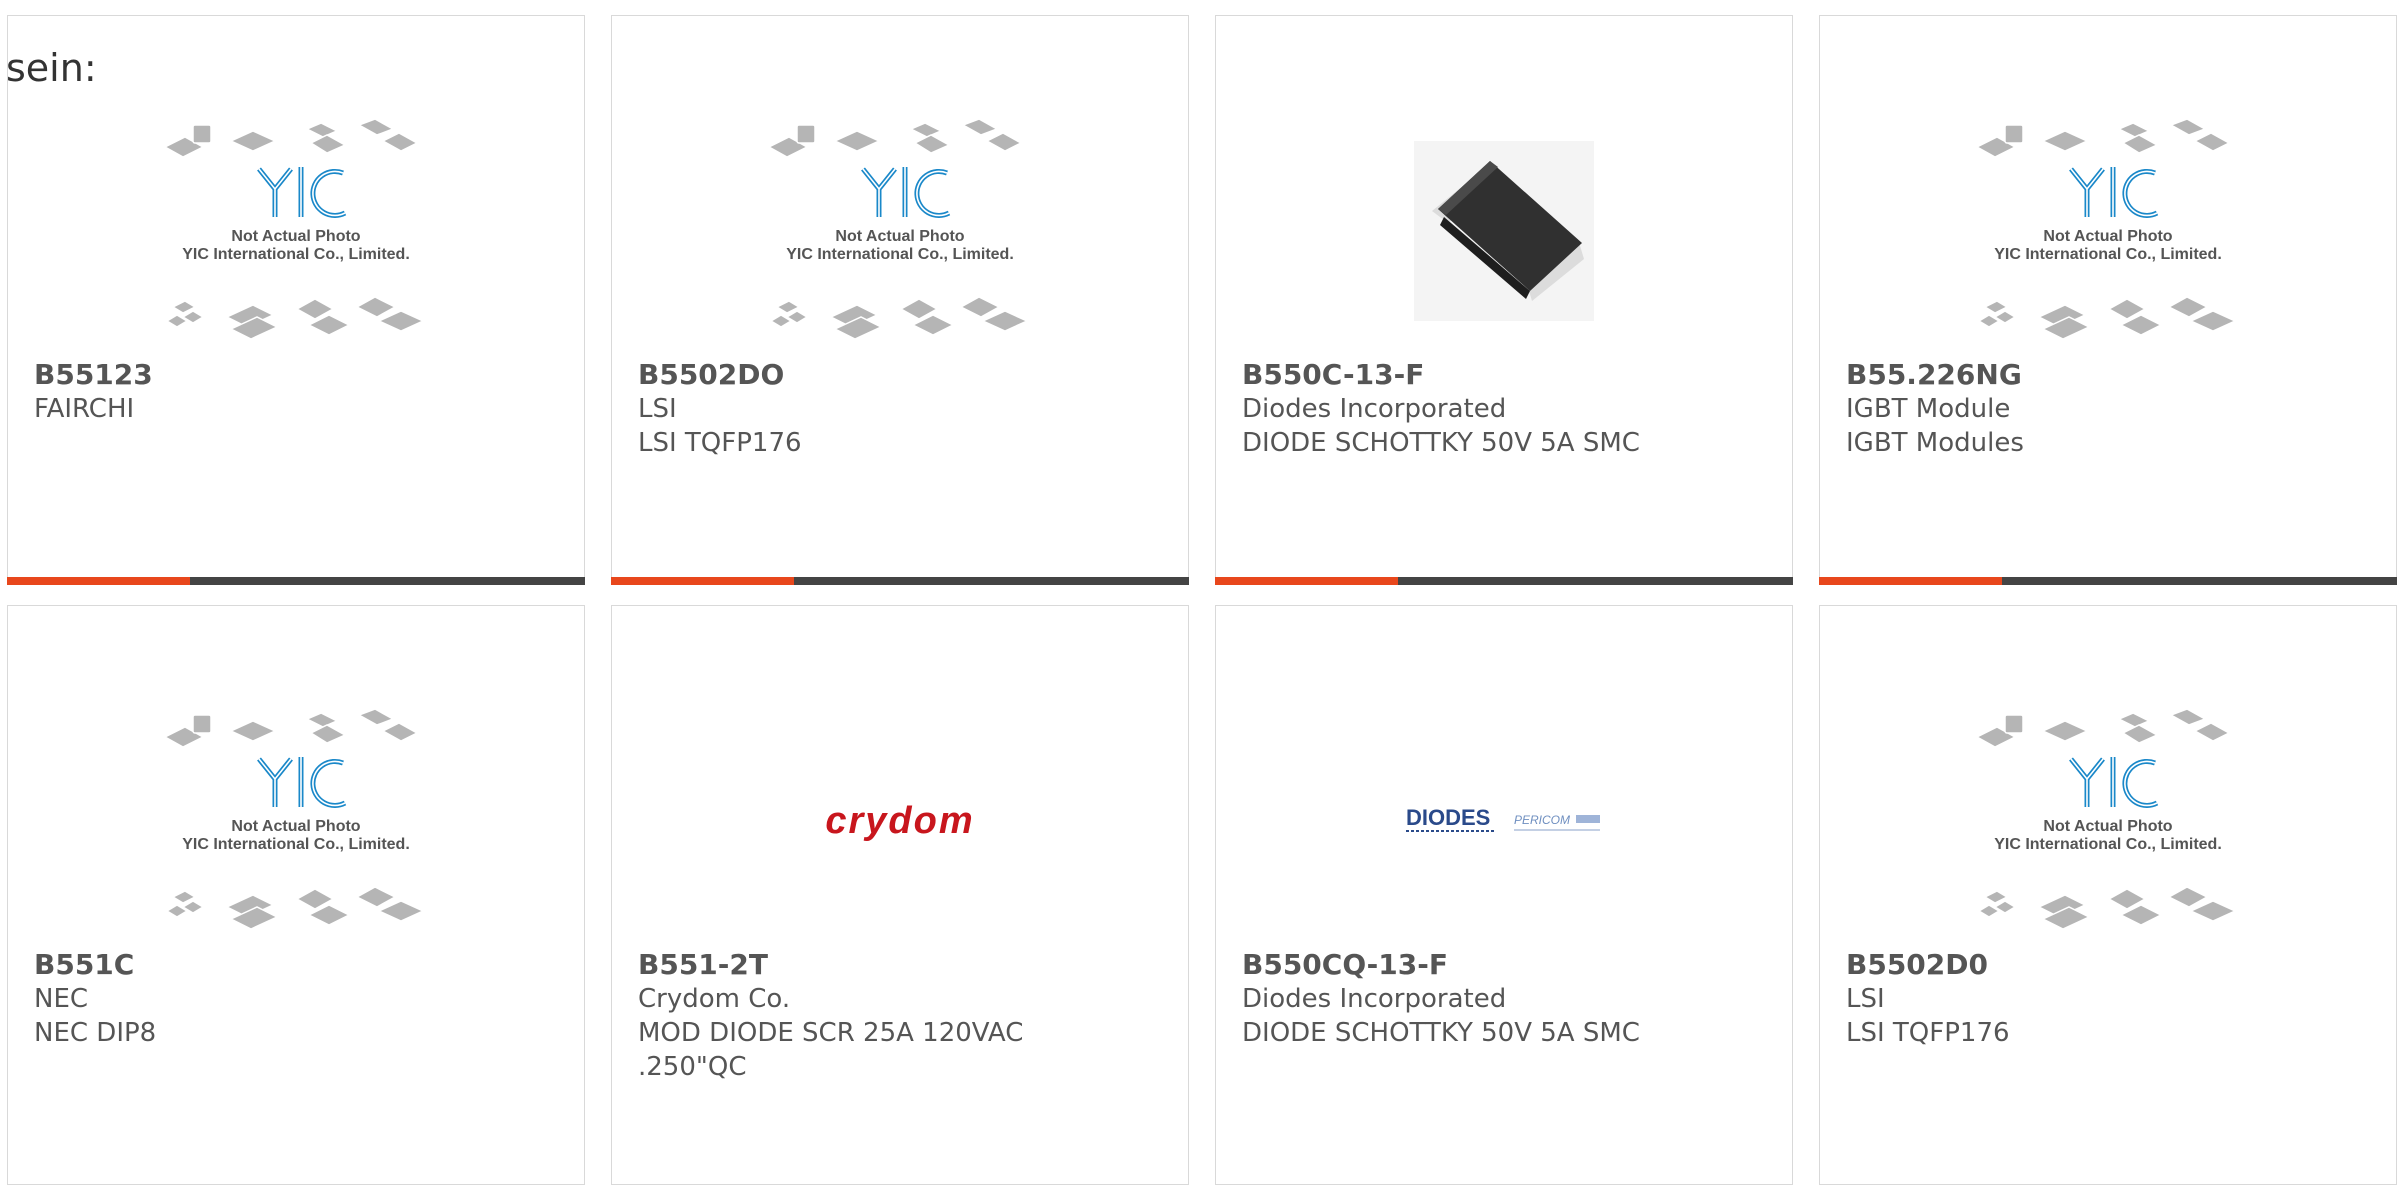  Describe the element at coordinates (692, 1067) in the screenshot. I see `description-cont: .250"QC` at that location.